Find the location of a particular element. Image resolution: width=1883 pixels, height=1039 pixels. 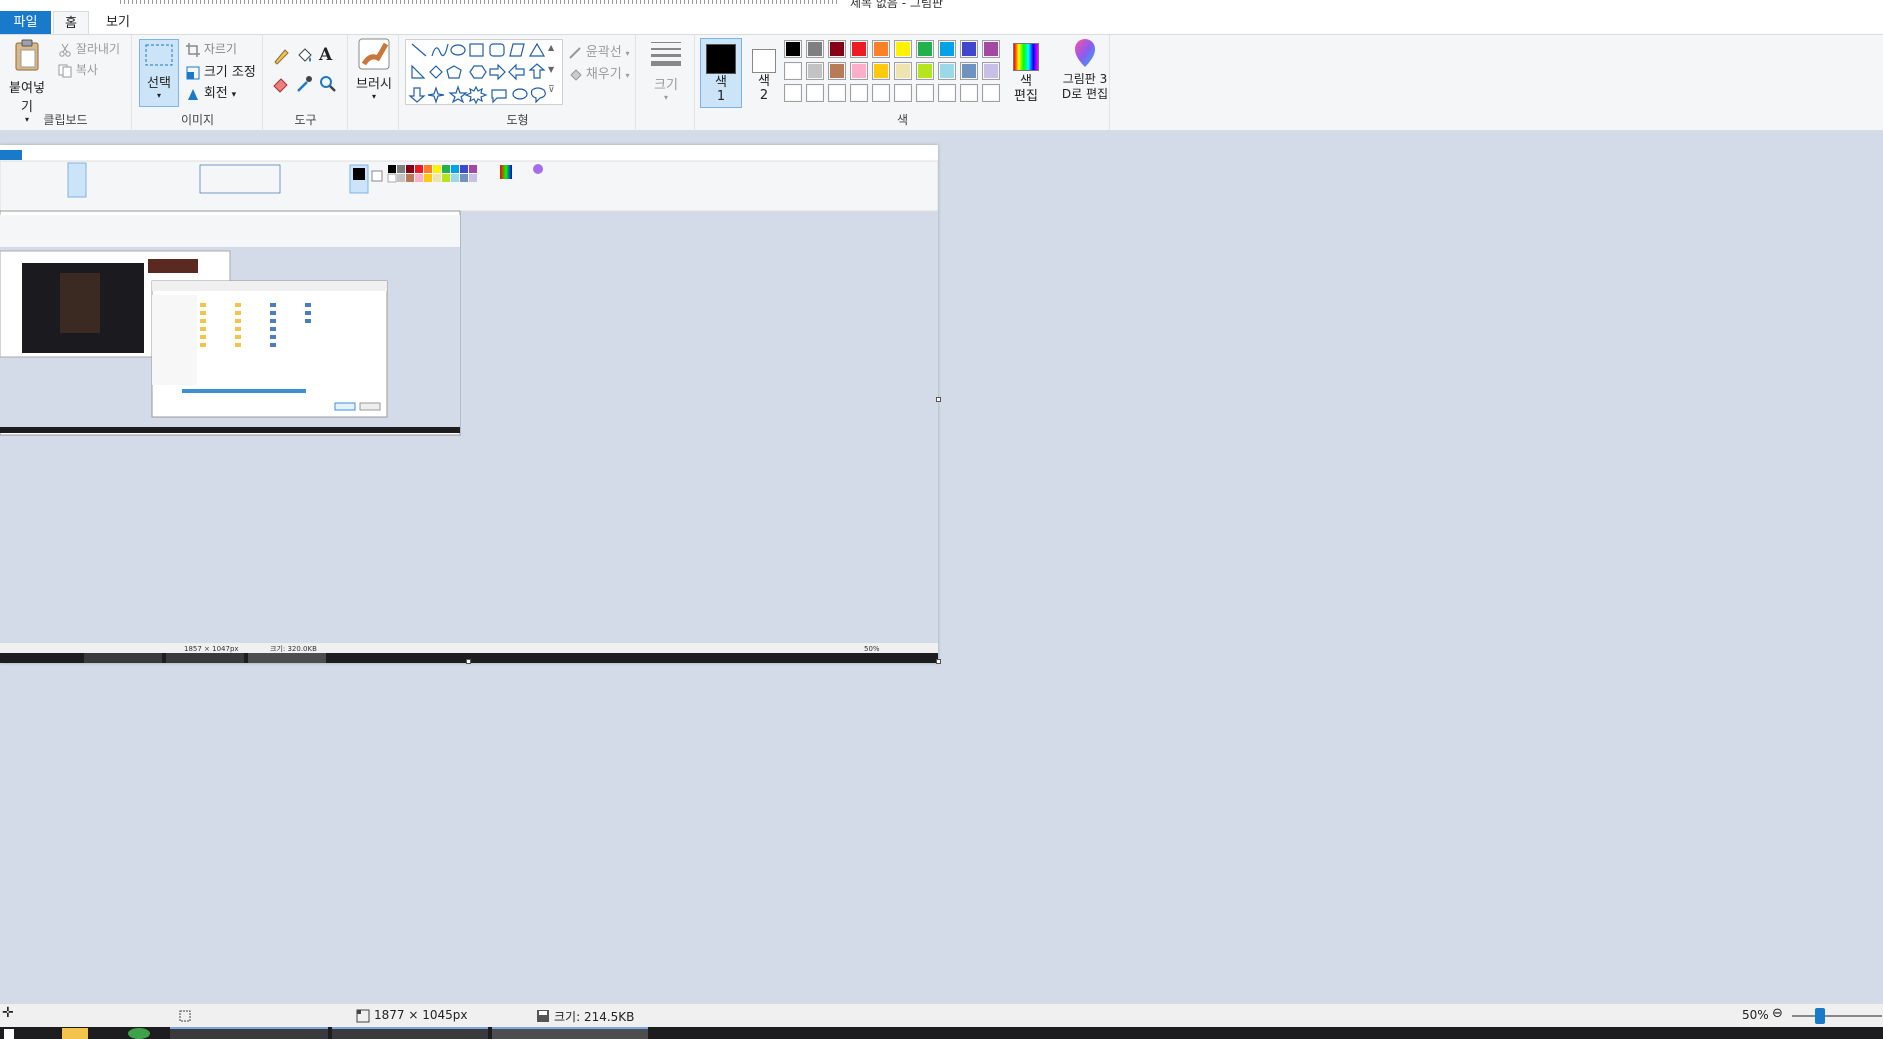

shapes-gallery is located at coordinates (484, 72).